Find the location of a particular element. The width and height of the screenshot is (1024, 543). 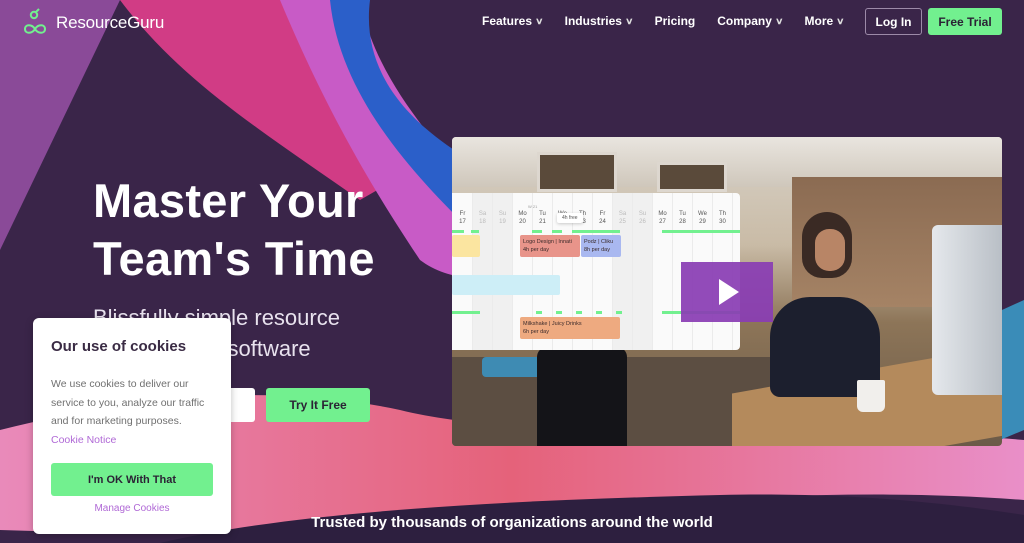

booking-title: Podz | Cliku is located at coordinates (599, 242).